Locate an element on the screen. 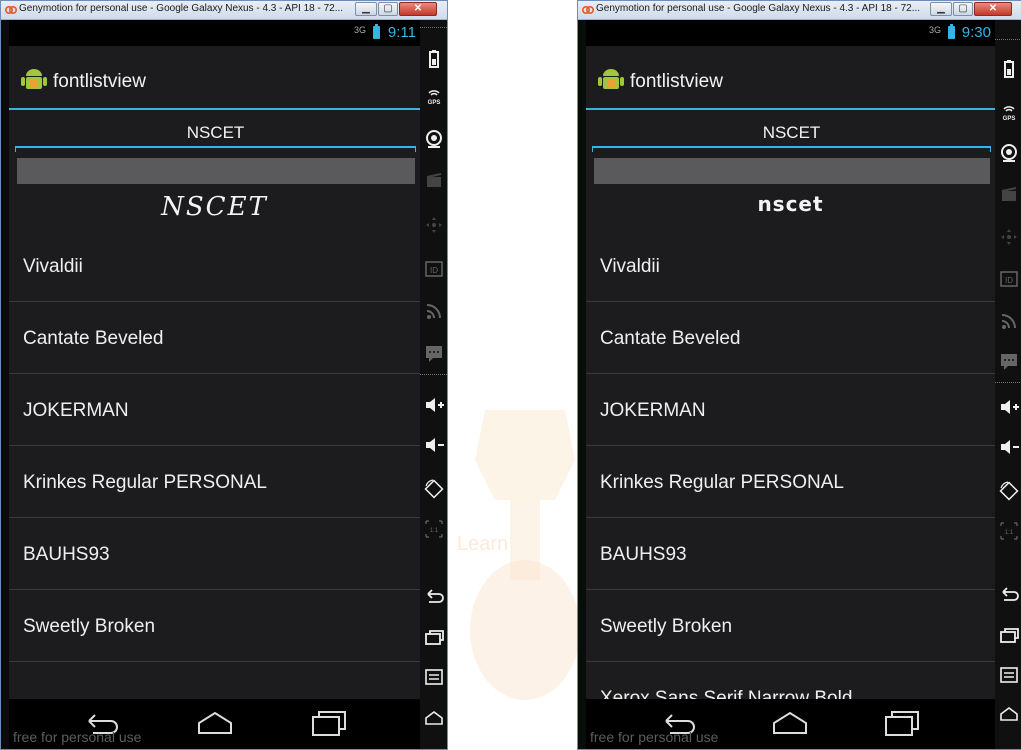 Image resolution: width=1021 pixels, height=750 pixels. font-text-input-wrap is located at coordinates (215, 134).